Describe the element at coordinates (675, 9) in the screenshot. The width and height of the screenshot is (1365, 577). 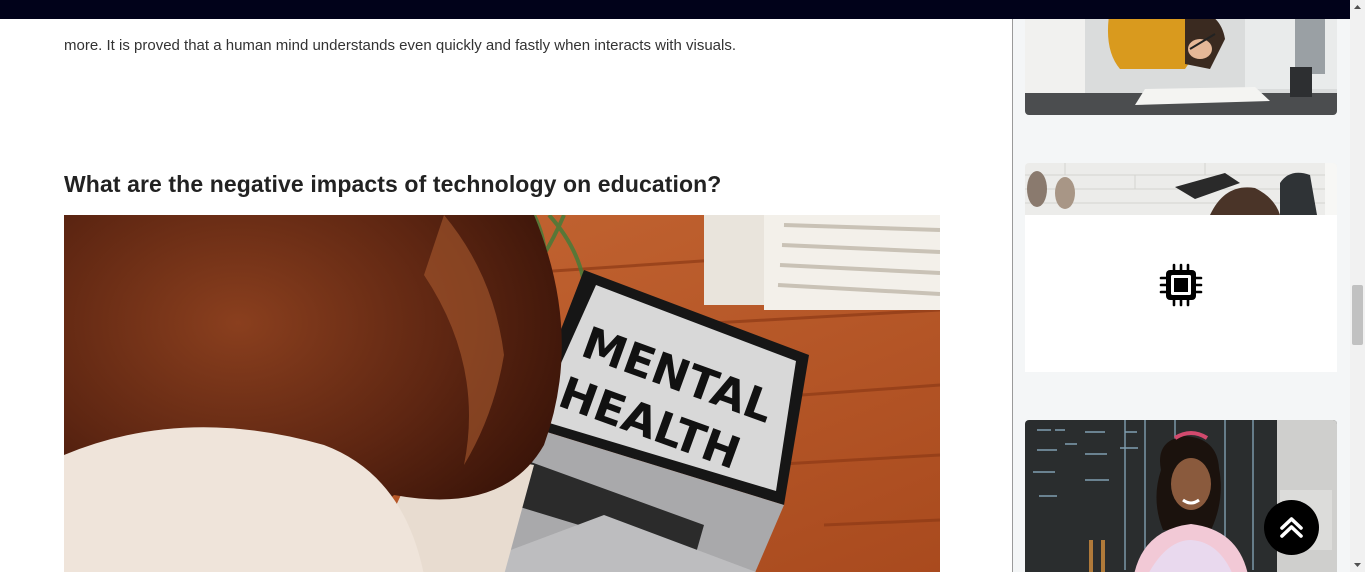
I see `top-bar` at that location.